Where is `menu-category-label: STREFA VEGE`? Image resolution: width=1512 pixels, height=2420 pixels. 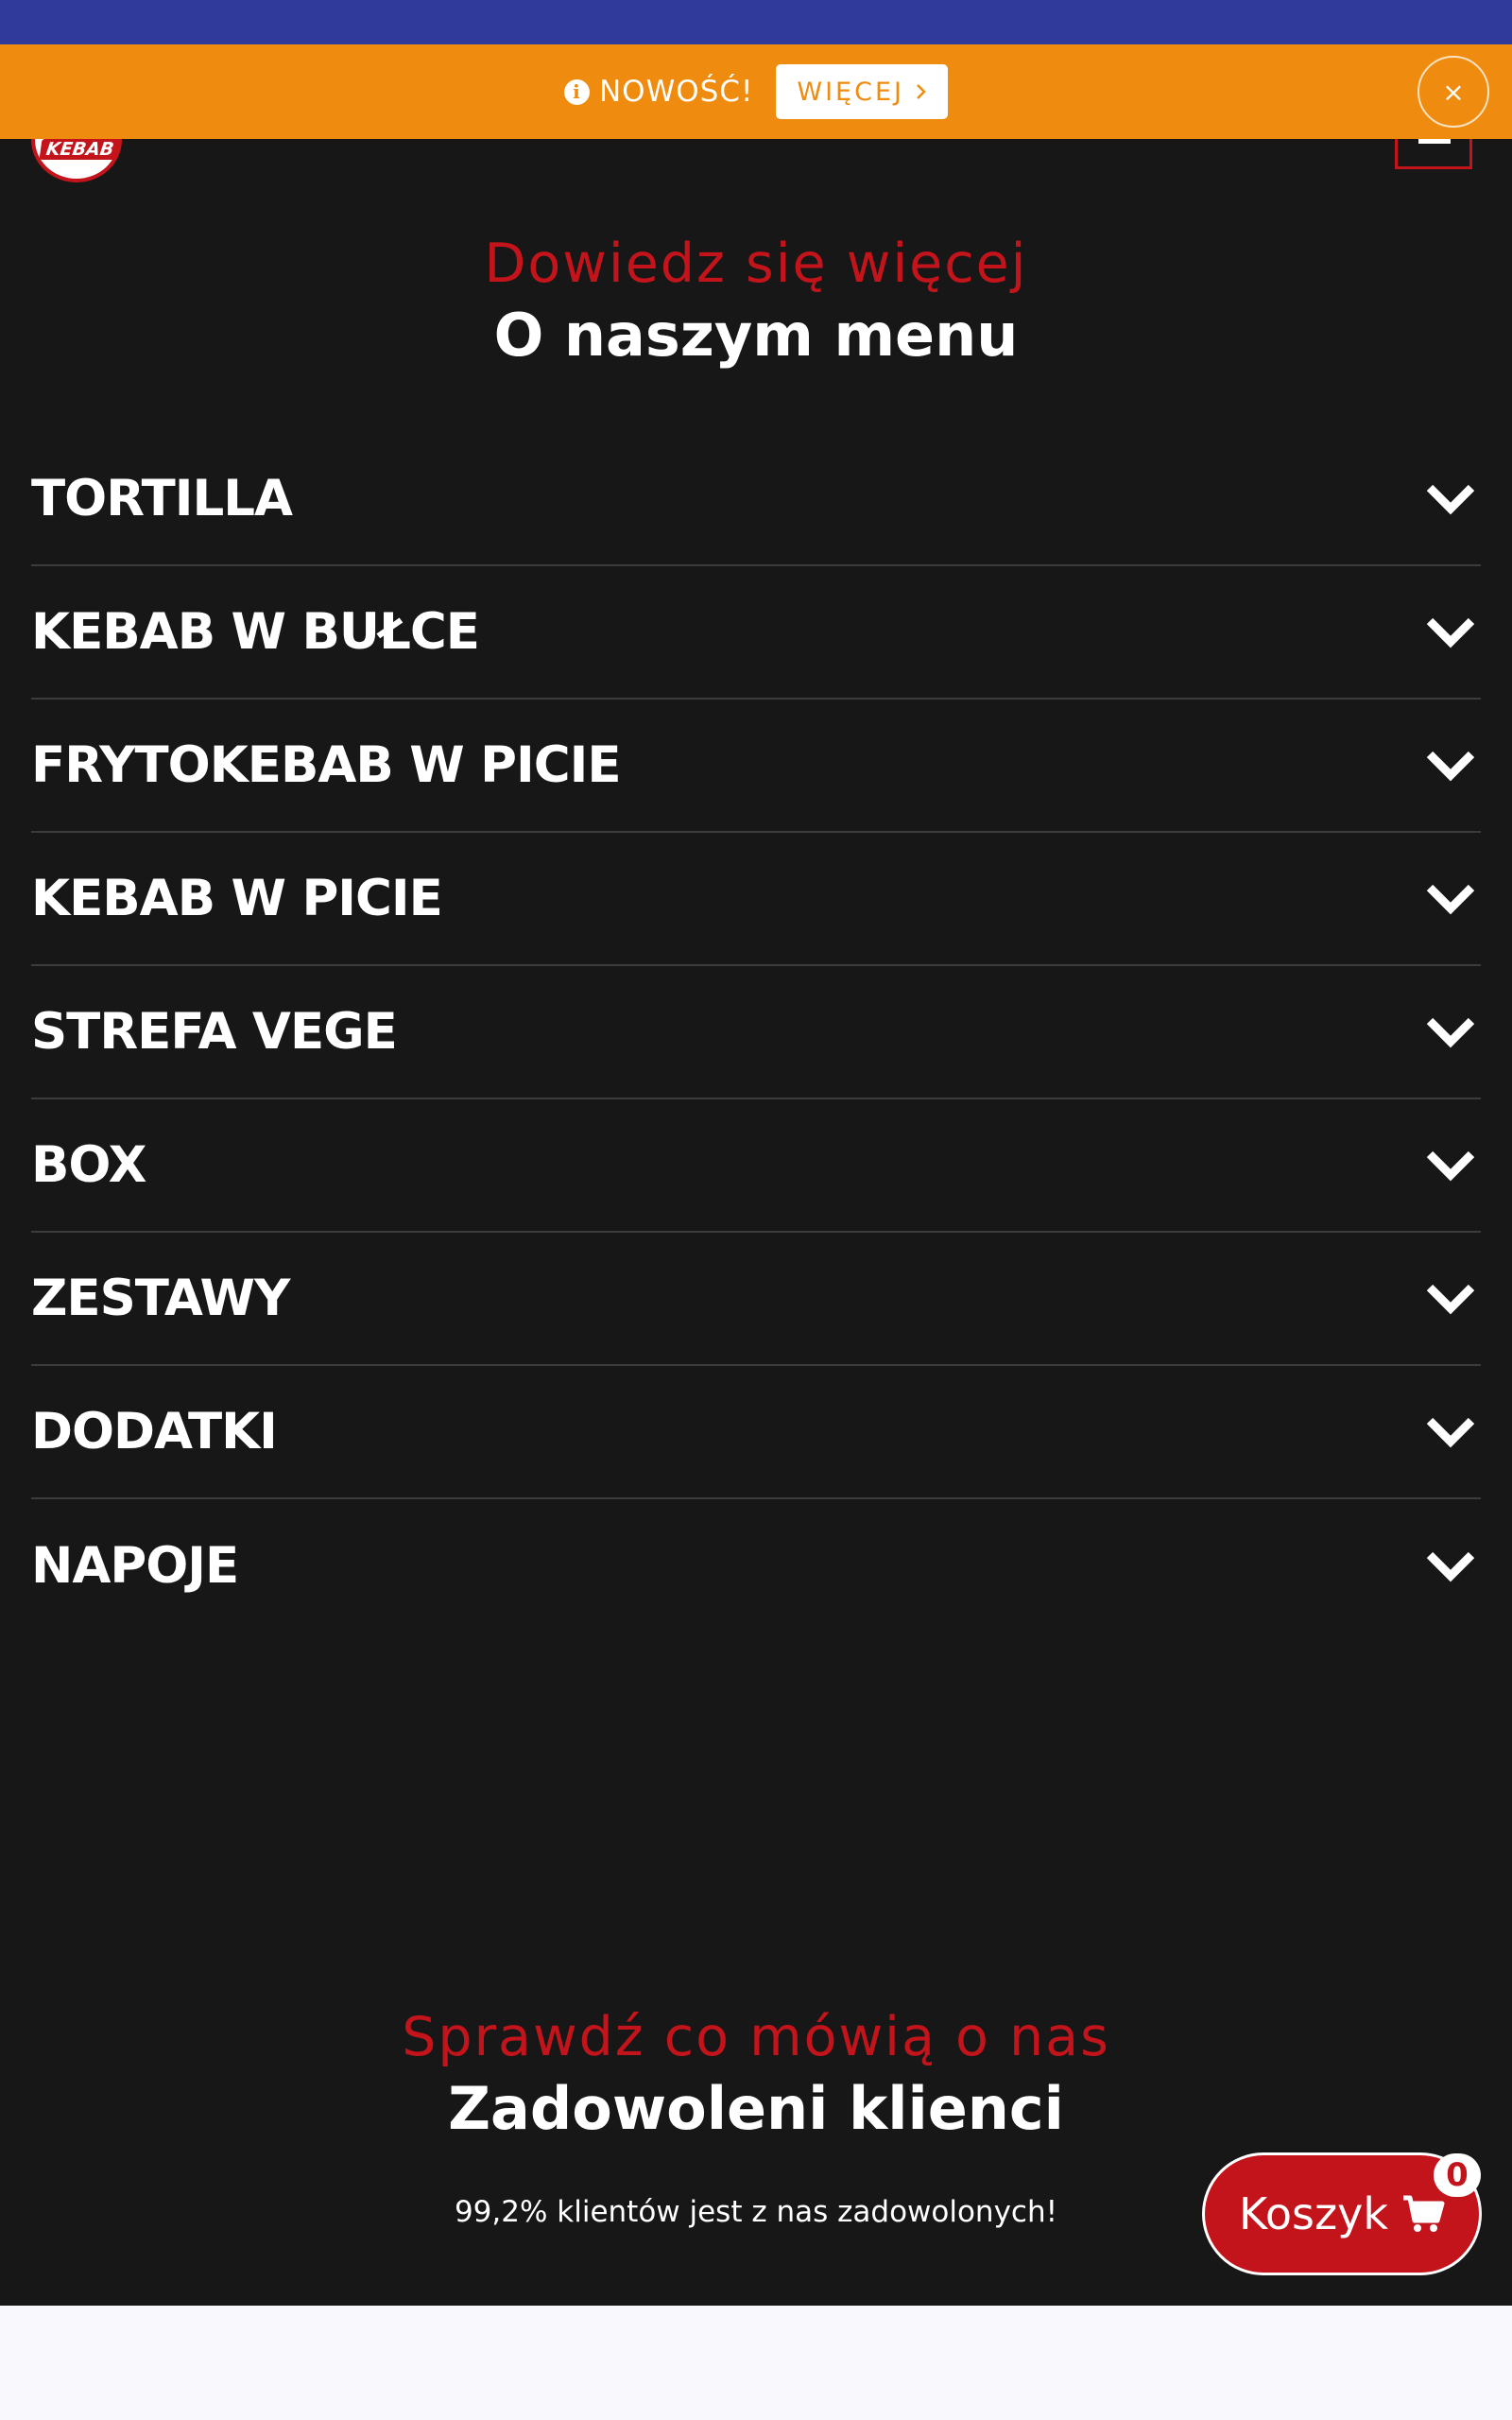 menu-category-label: STREFA VEGE is located at coordinates (214, 1032).